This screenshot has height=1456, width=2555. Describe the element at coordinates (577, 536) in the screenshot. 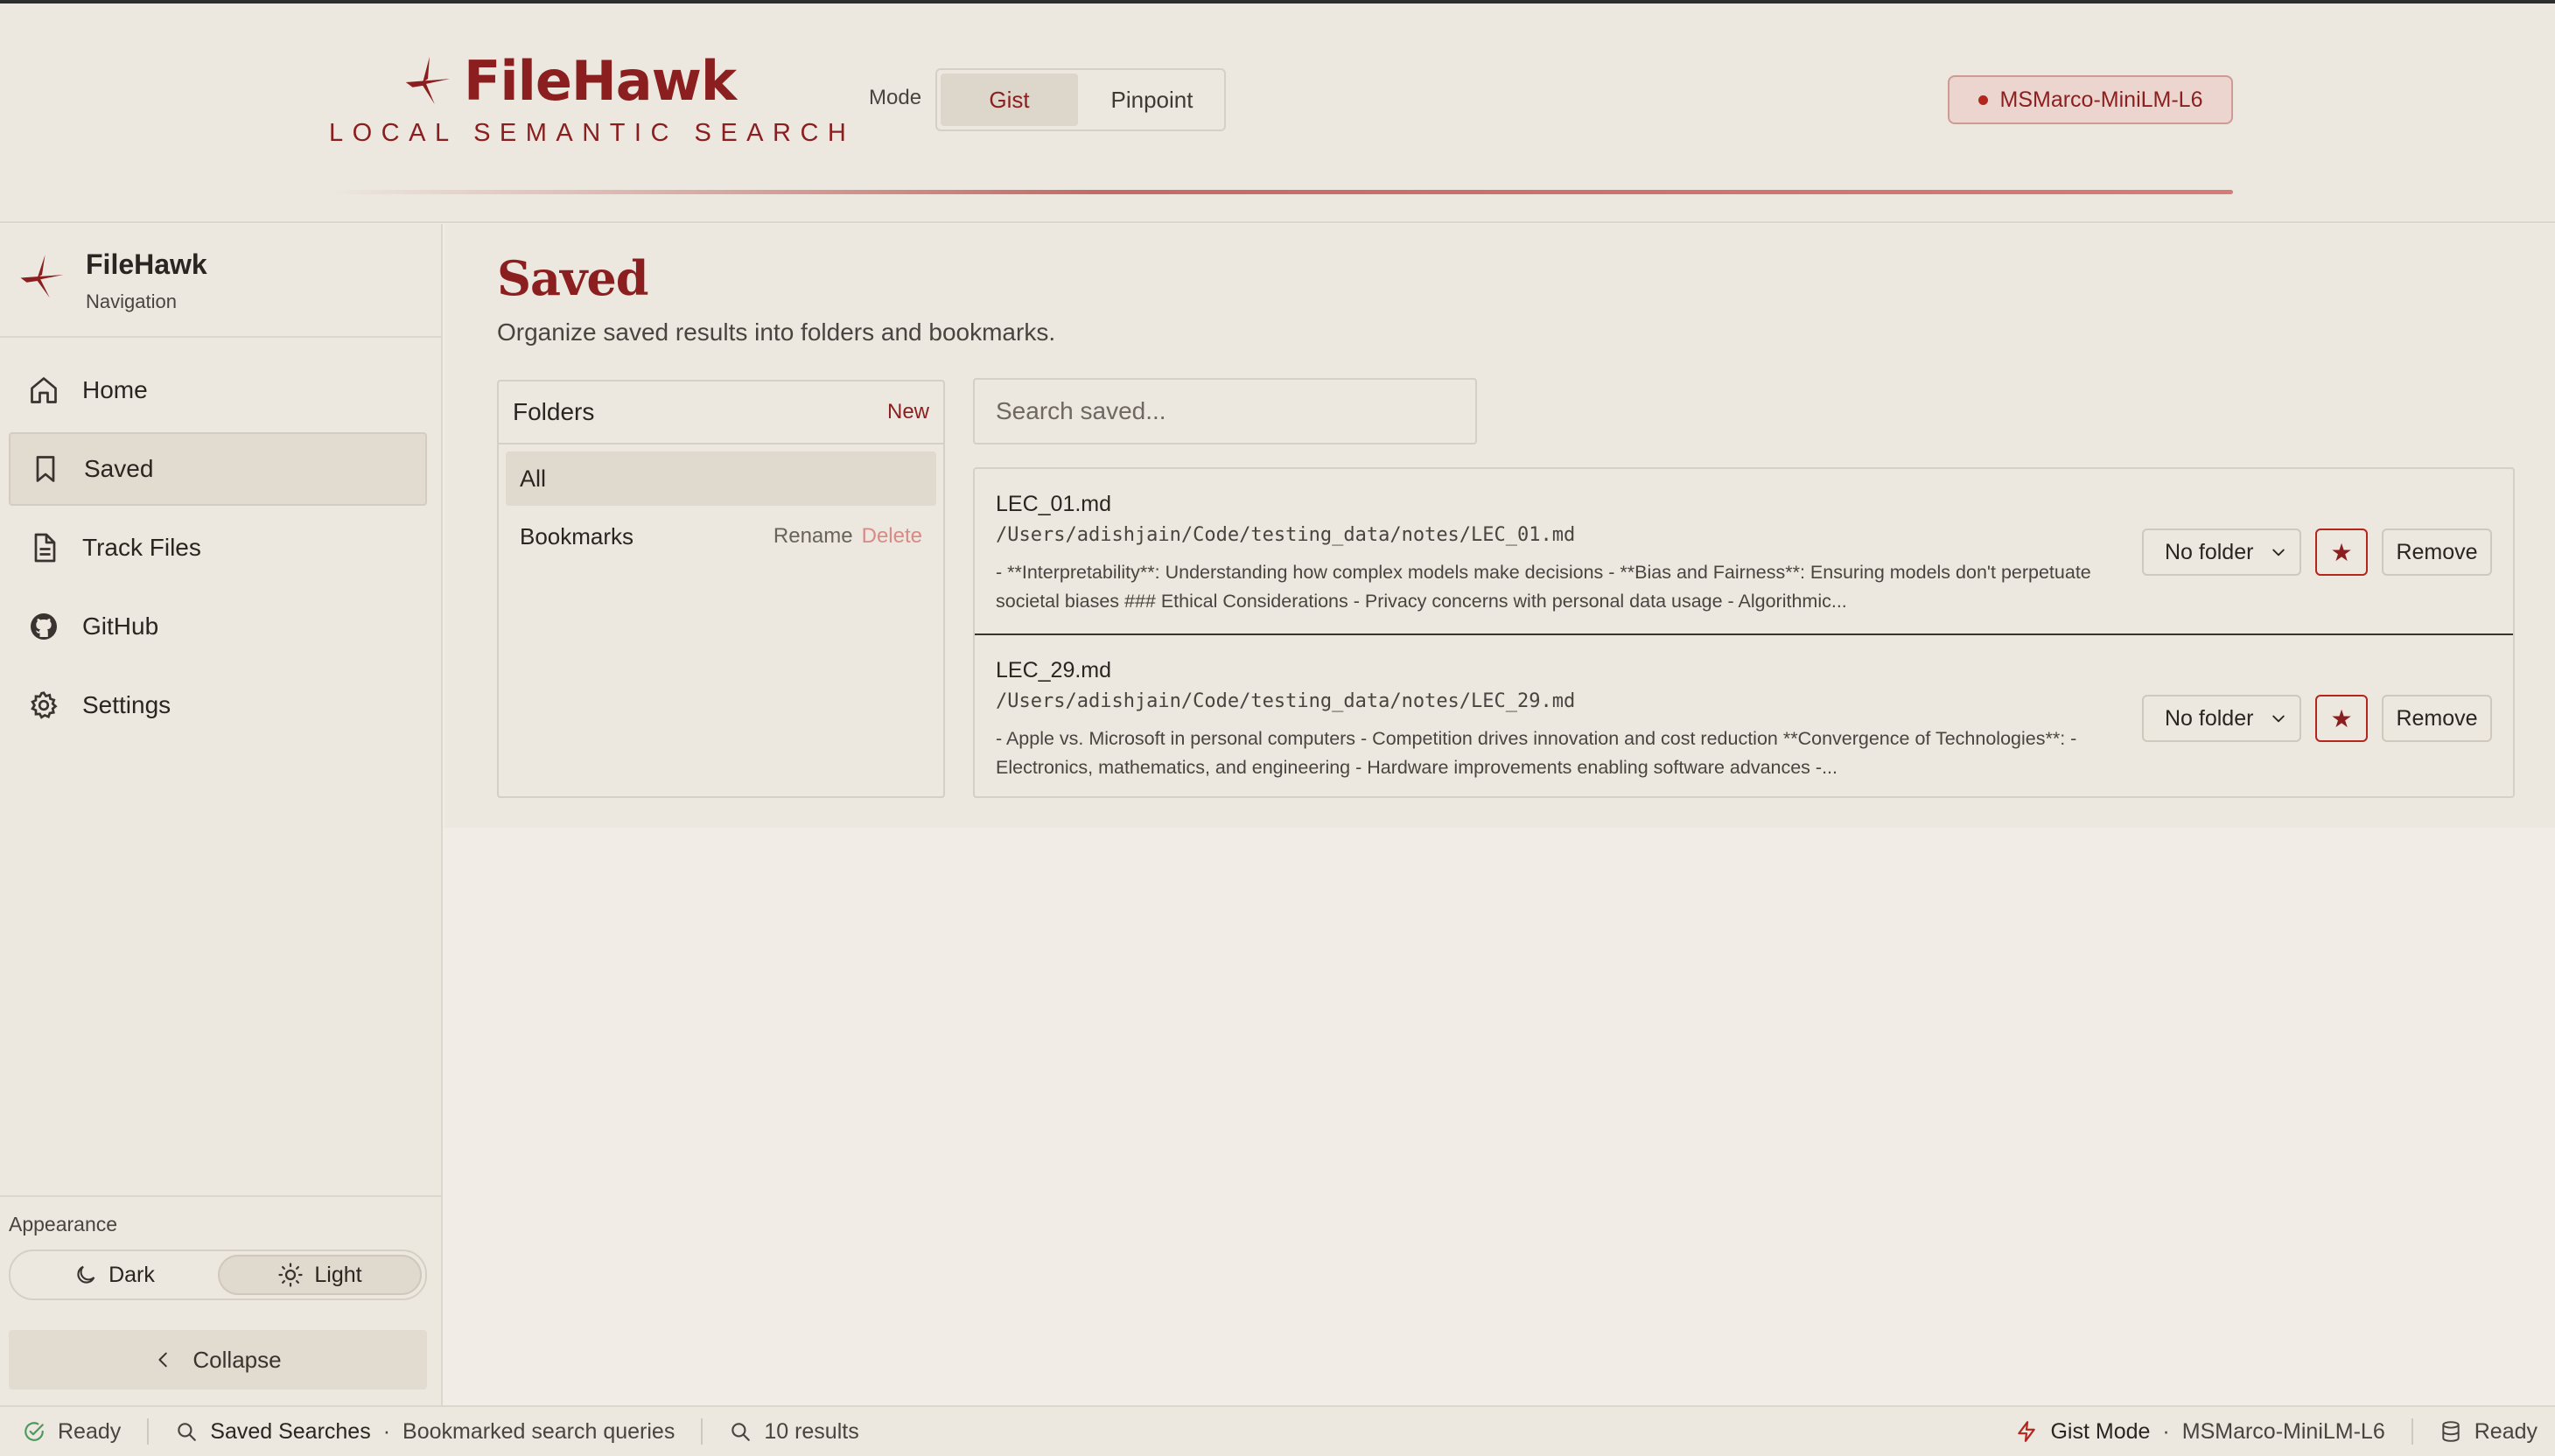

I see `folder-name: Bookmarks` at that location.